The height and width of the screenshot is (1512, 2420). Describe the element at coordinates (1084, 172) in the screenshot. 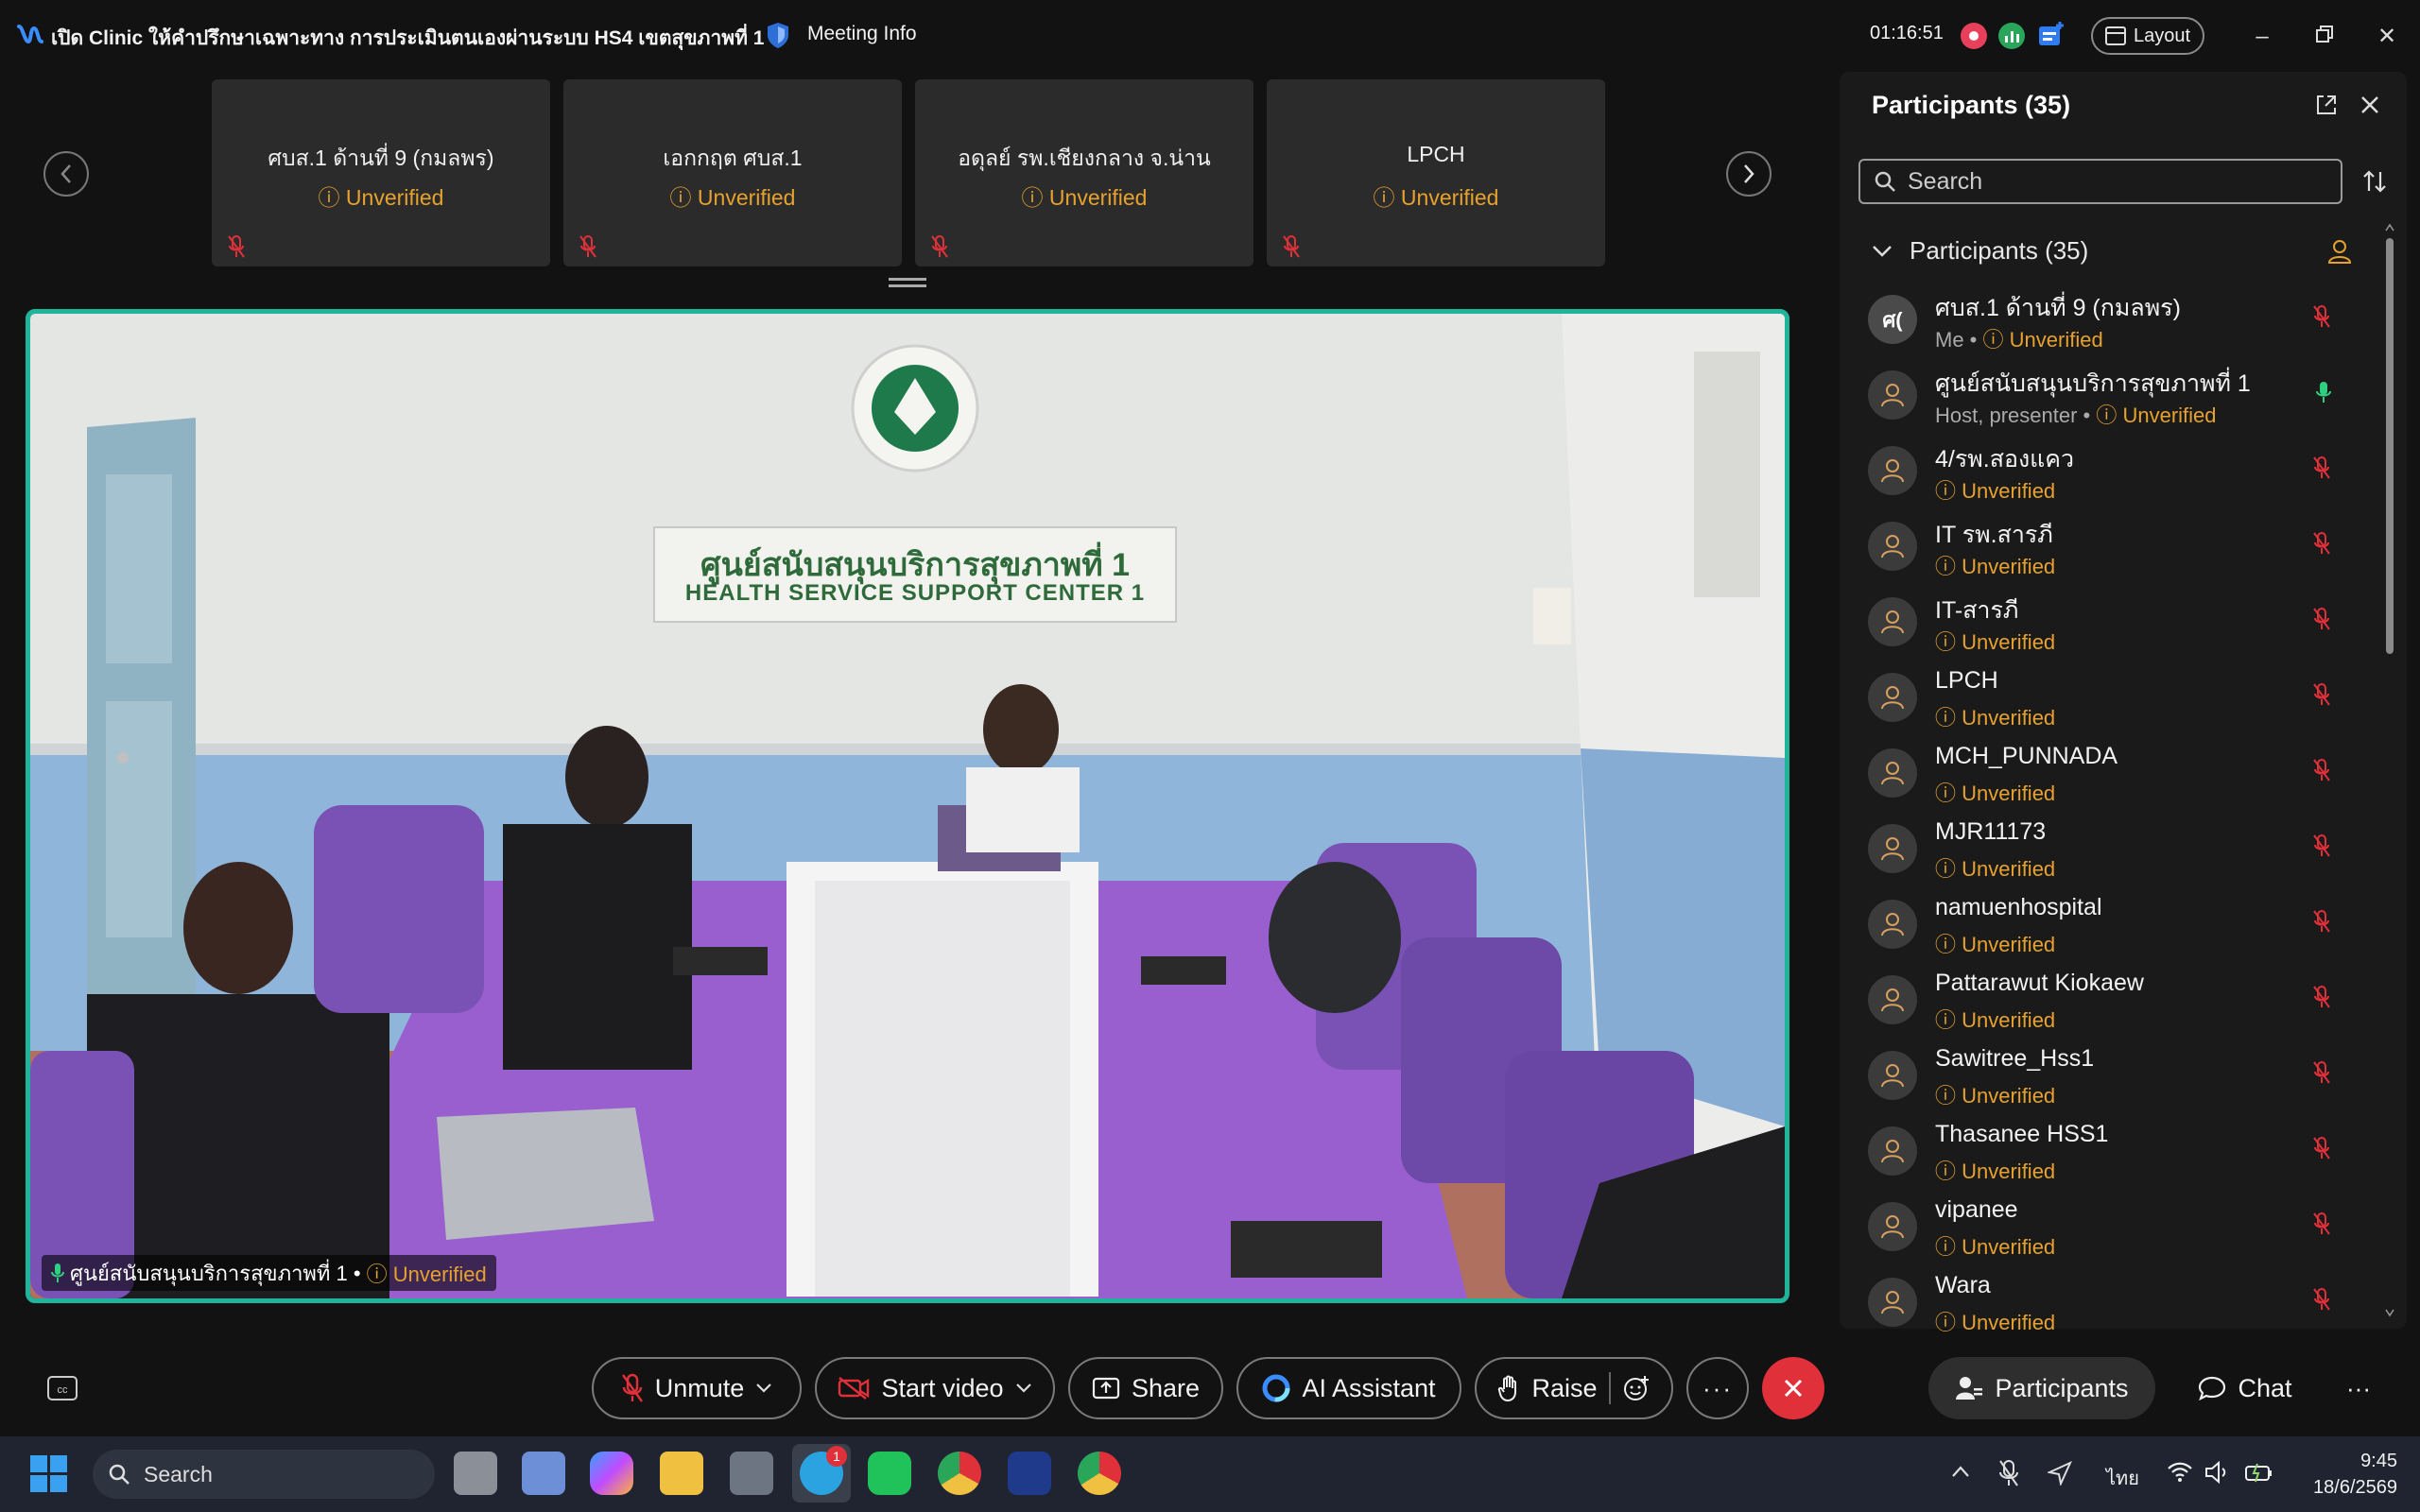

I see `filmstrip-tile: อดุลย์ รพ.เชียงกลาง จ.น่าน ⓘ Unverified` at that location.